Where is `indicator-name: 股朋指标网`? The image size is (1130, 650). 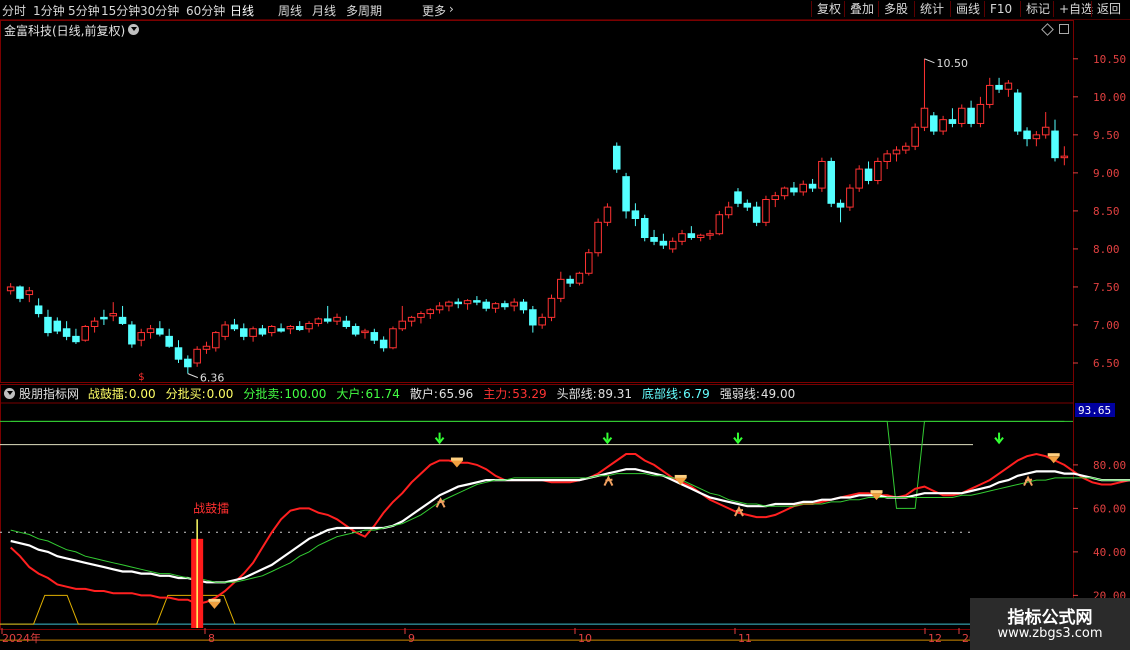
indicator-name: 股朋指标网 is located at coordinates (49, 394).